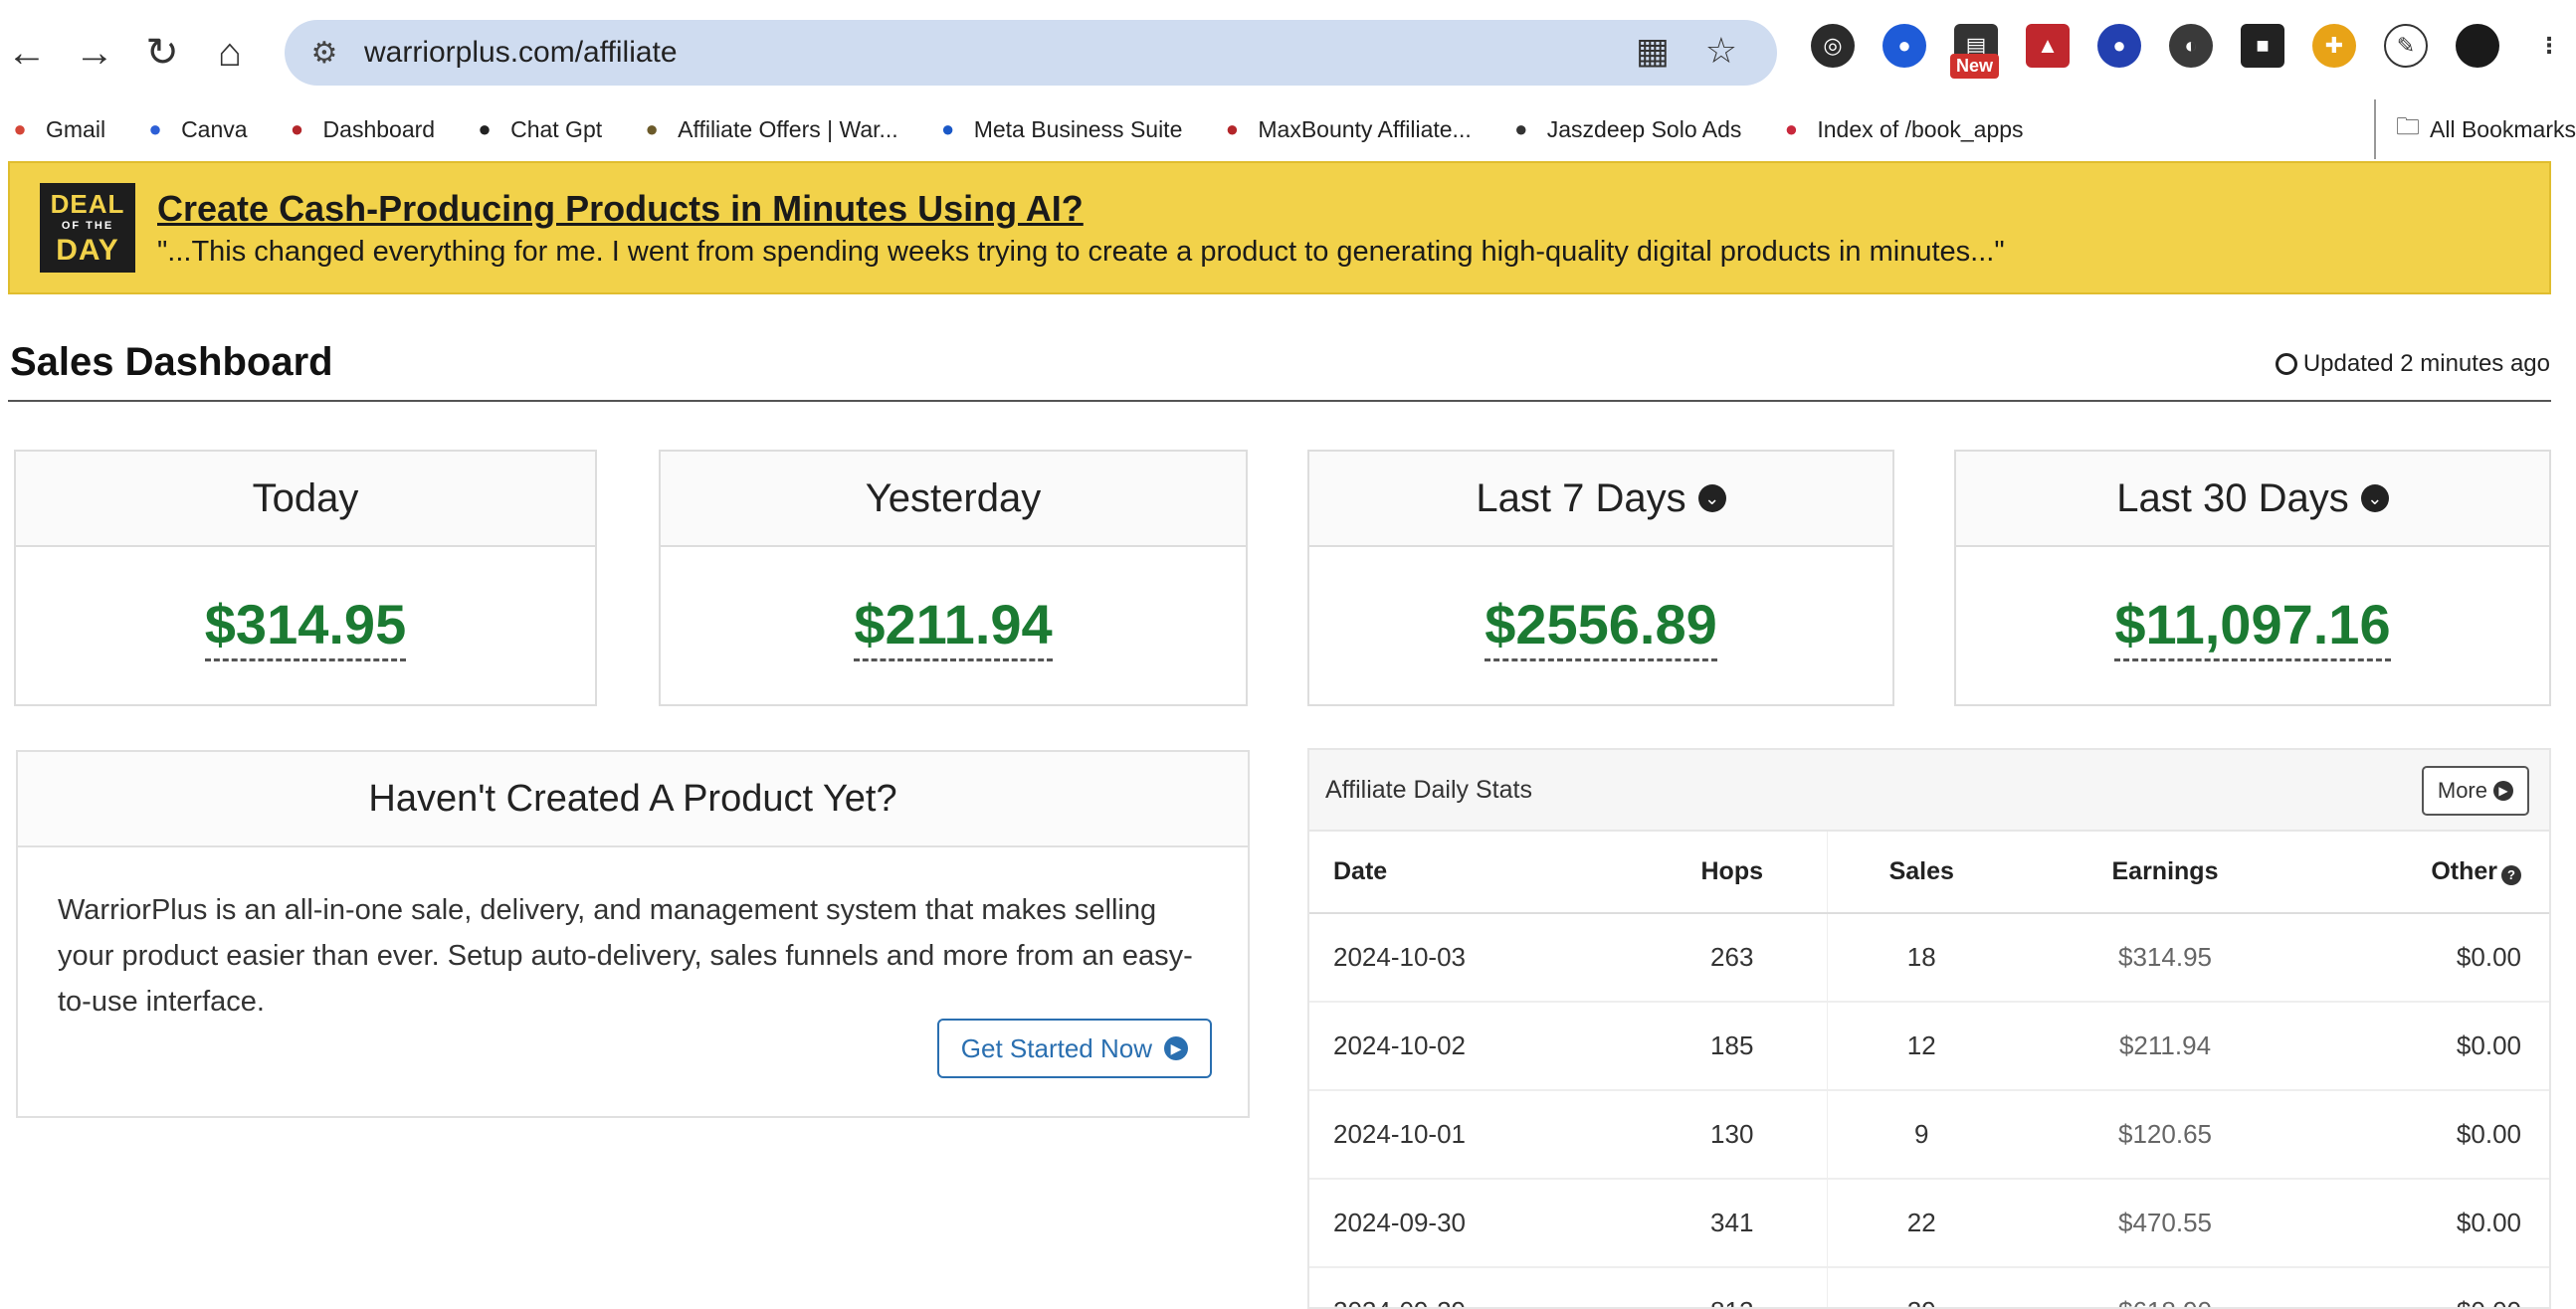  I want to click on table-row: 2024-09-2981229$618.90$0.00, so click(1929, 1287).